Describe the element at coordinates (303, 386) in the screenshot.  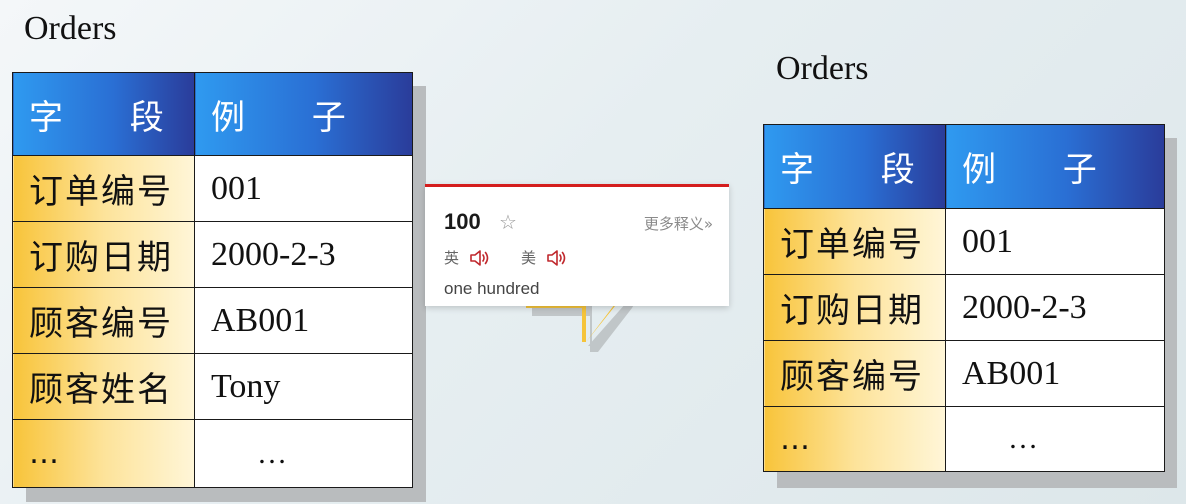
I see `example-value-cell: Tony` at that location.